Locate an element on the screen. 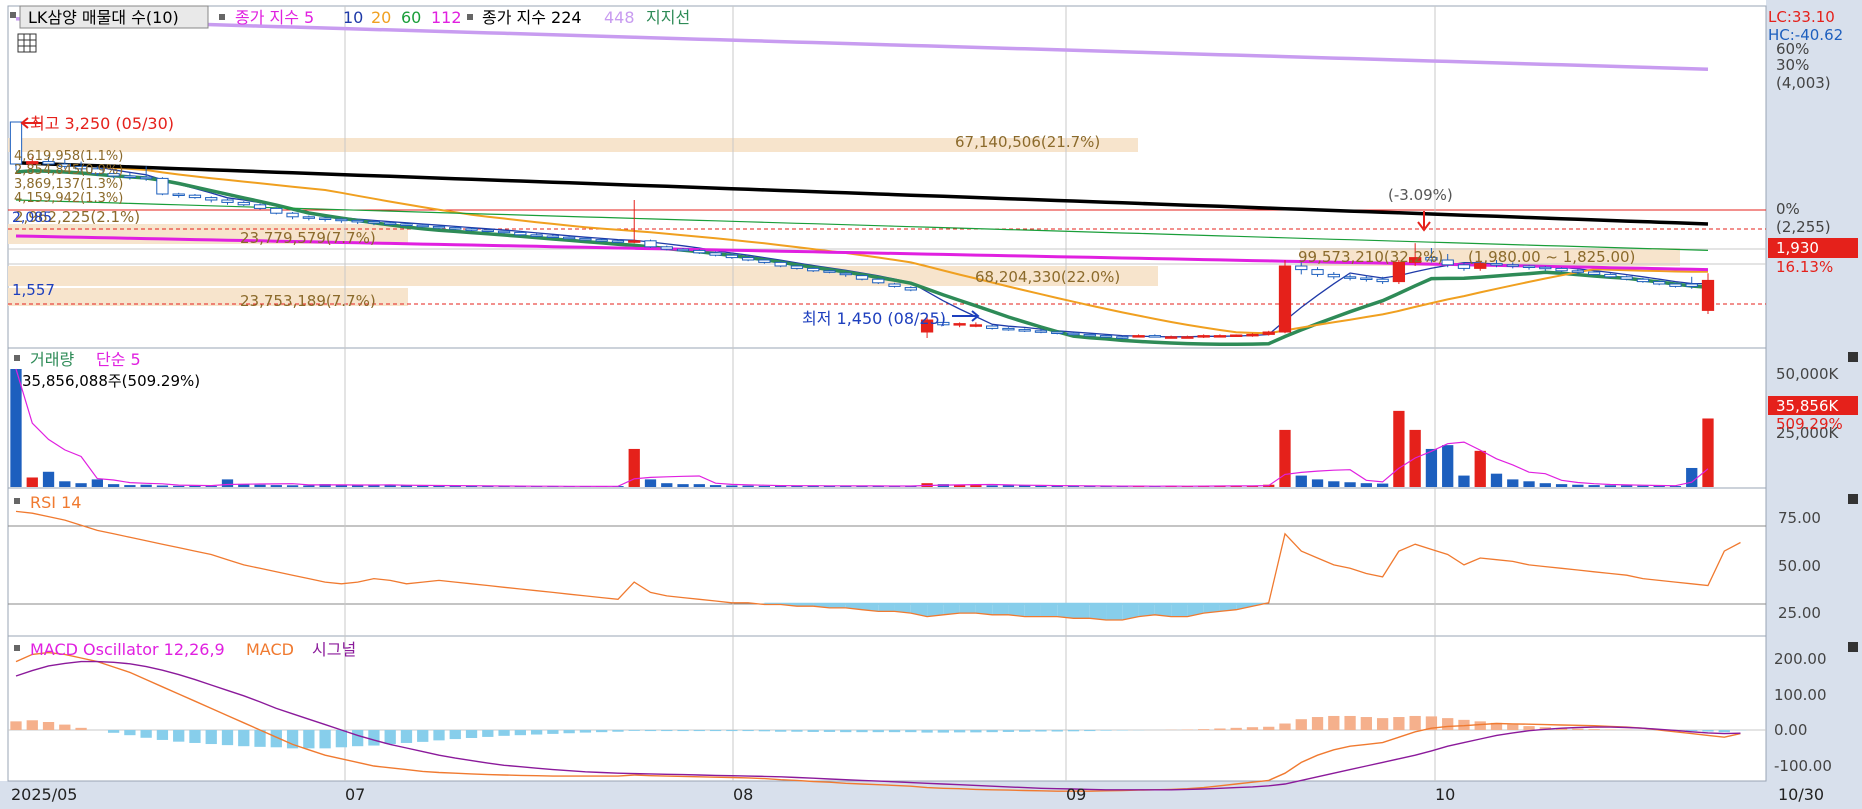  range-text: (1,980.00 ~ 1,825.00) is located at coordinates (1551, 257).